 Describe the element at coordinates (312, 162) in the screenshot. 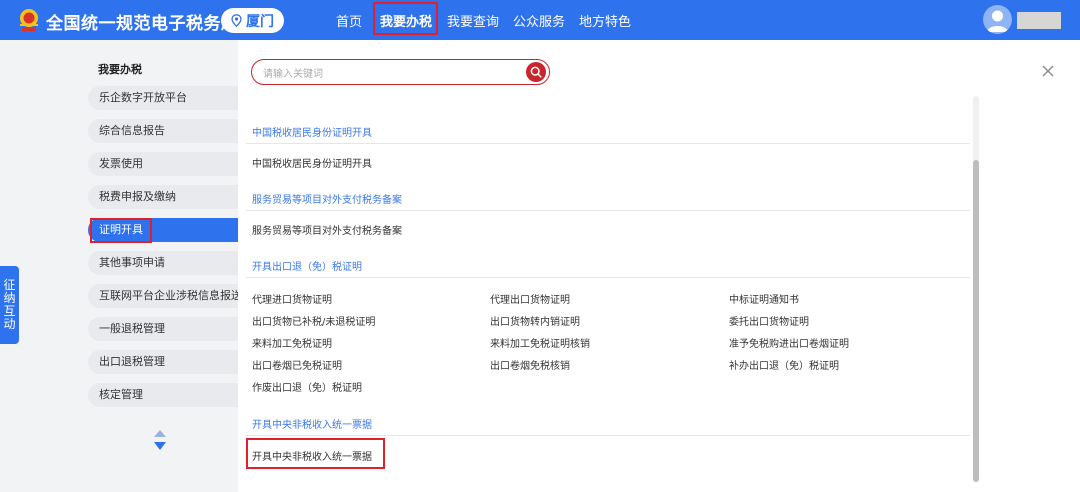

I see `link-item: 中国税收居民身份证明开具` at that location.